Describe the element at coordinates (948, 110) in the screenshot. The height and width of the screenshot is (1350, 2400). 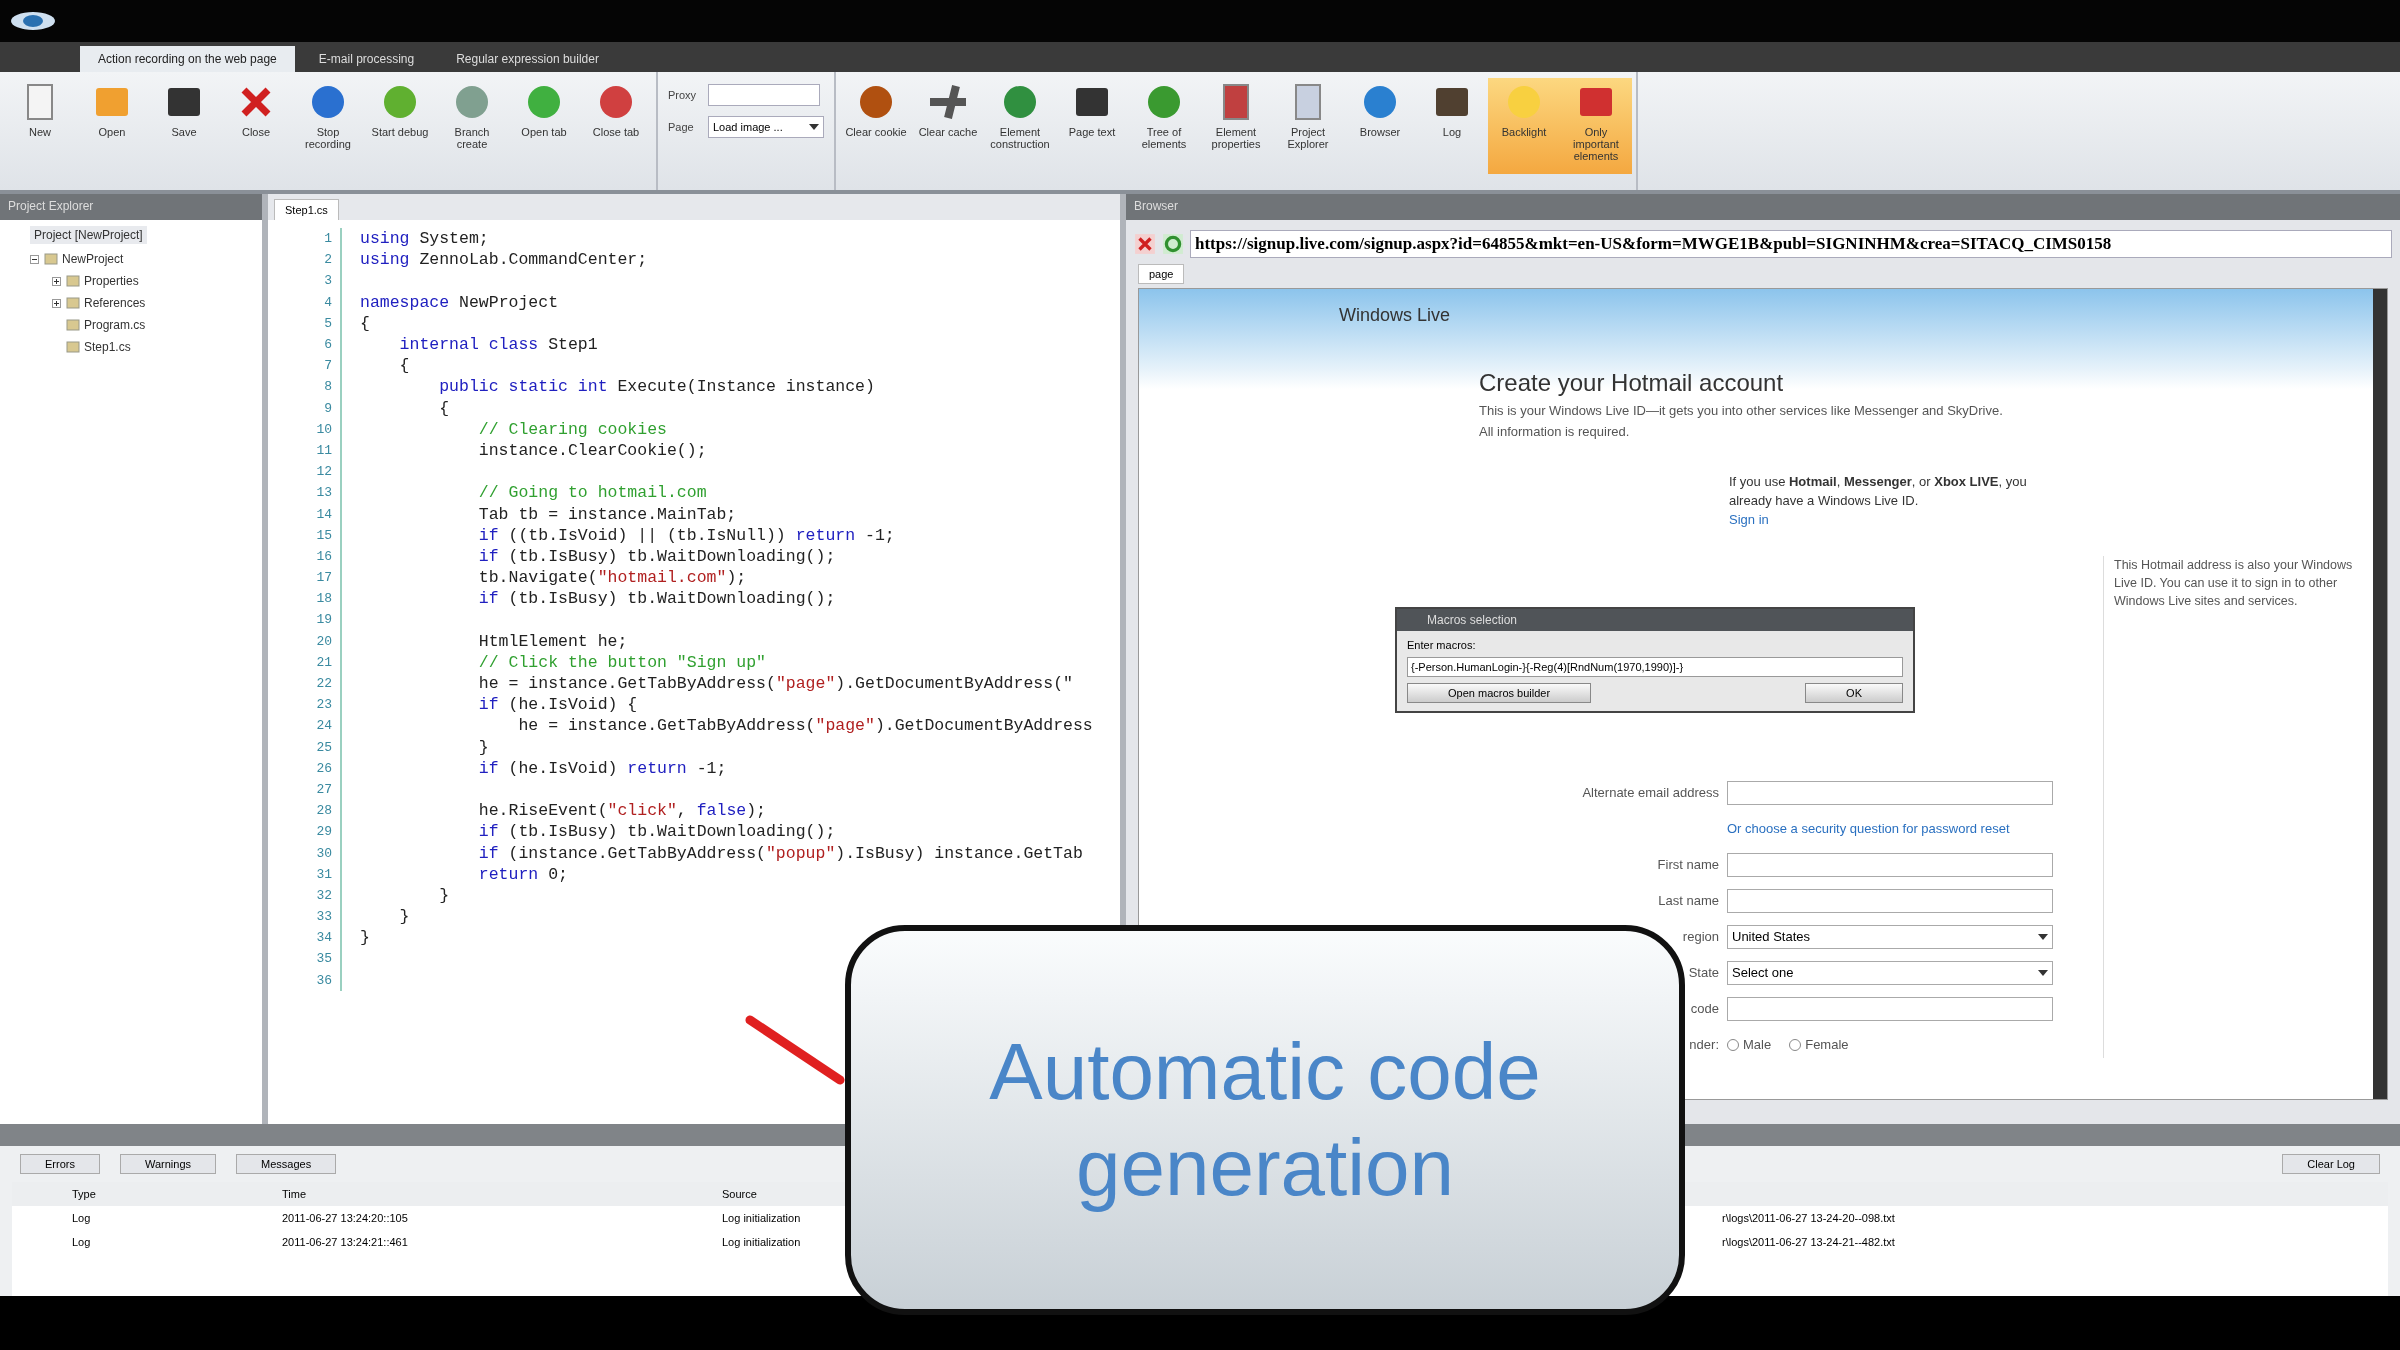
I see `ribbon-button: Clear cache` at that location.